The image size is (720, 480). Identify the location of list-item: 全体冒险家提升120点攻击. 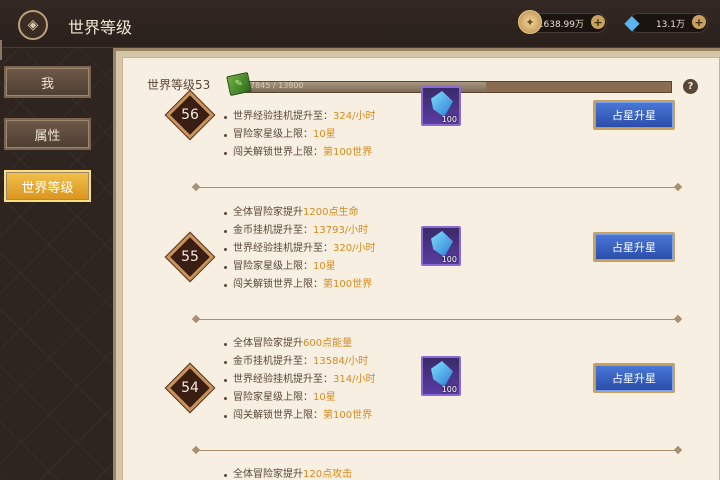
(288, 473).